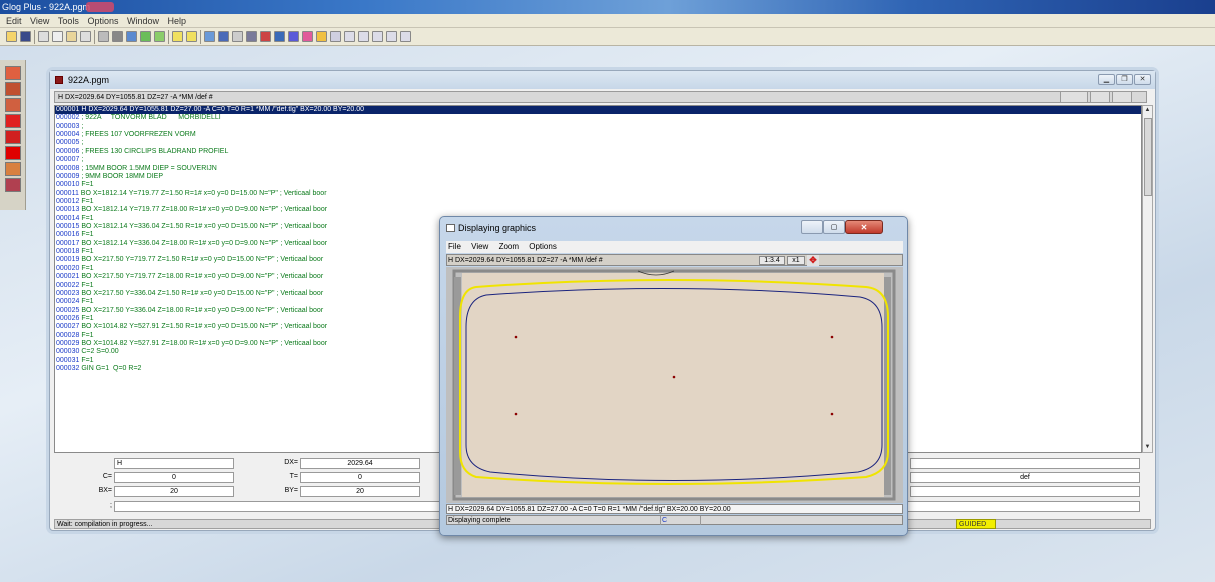 This screenshot has width=1215, height=582. What do you see at coordinates (598, 202) in the screenshot?
I see `code-line: 000012 F=1` at bounding box center [598, 202].